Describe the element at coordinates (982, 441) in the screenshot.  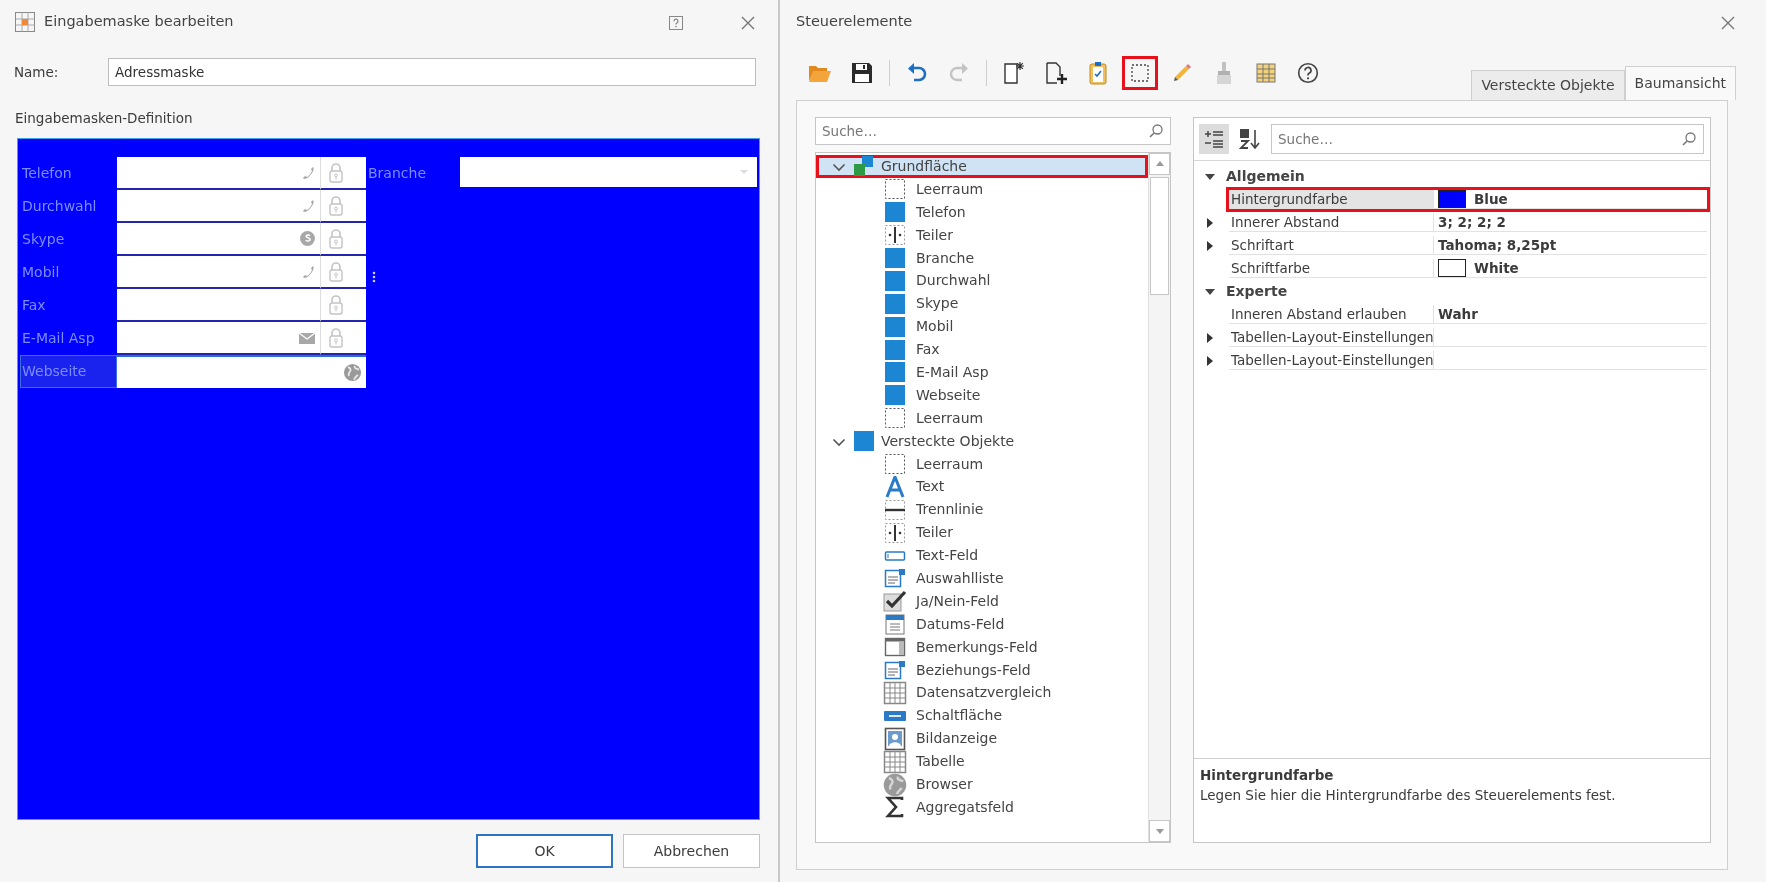
I see `tree-item: Versteckte Objekte` at that location.